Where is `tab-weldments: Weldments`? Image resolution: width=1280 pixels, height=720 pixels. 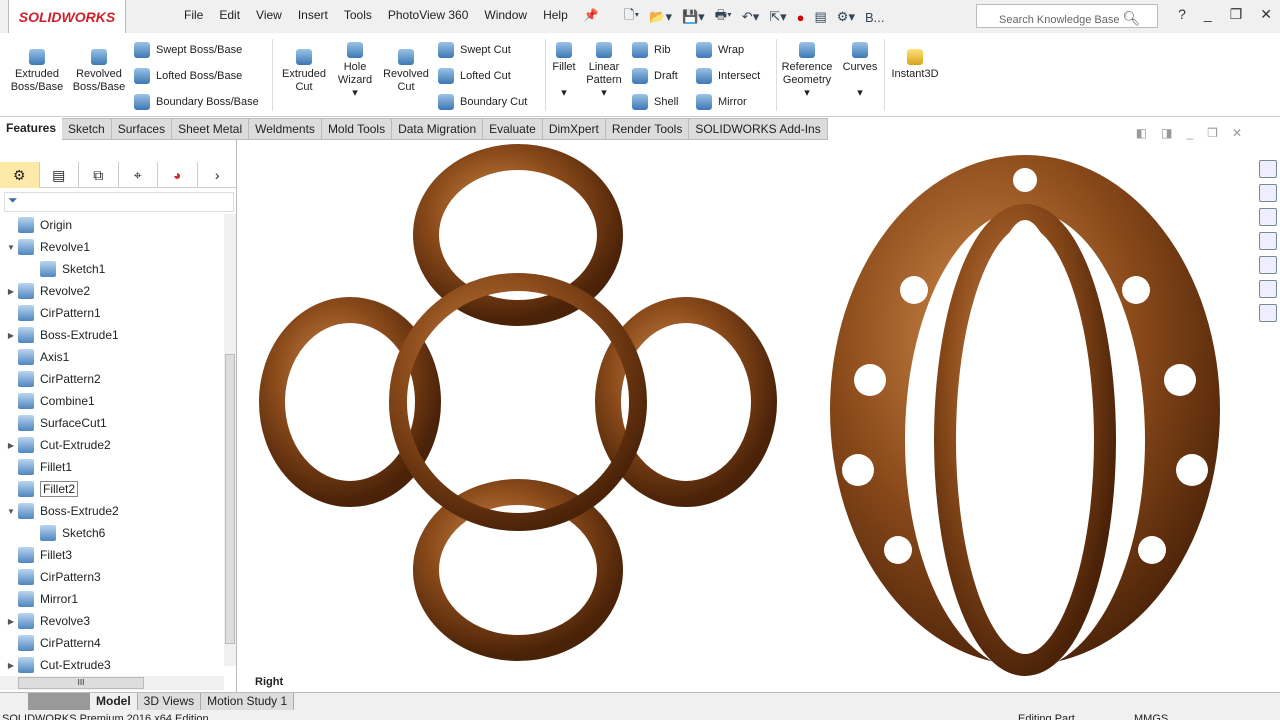
tab-weldments: Weldments is located at coordinates (285, 129).